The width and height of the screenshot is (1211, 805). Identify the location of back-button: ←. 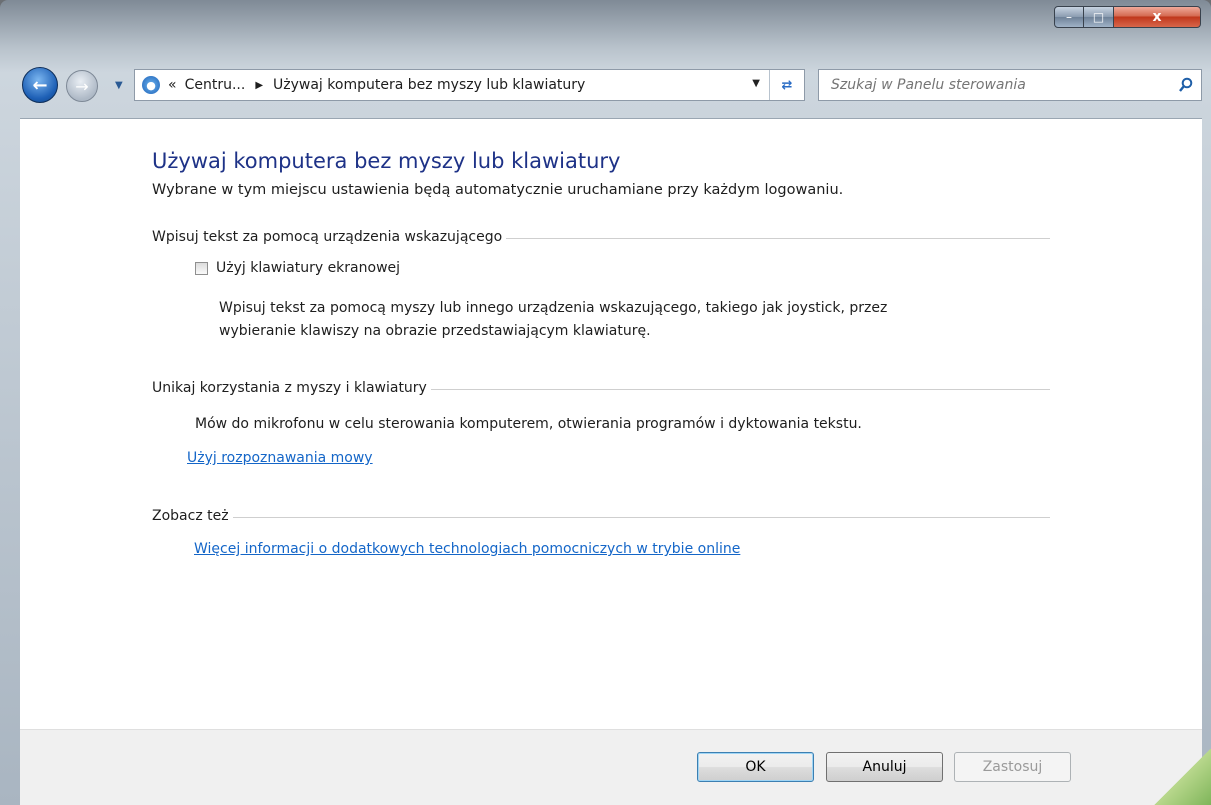
(40, 85).